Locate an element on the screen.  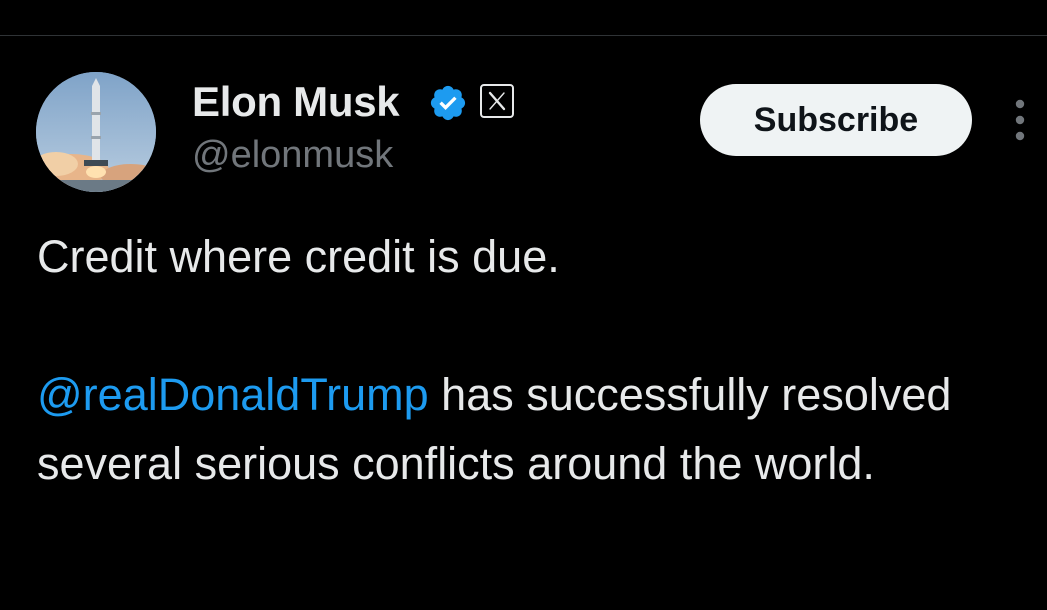
top-divider is located at coordinates (523, 35).